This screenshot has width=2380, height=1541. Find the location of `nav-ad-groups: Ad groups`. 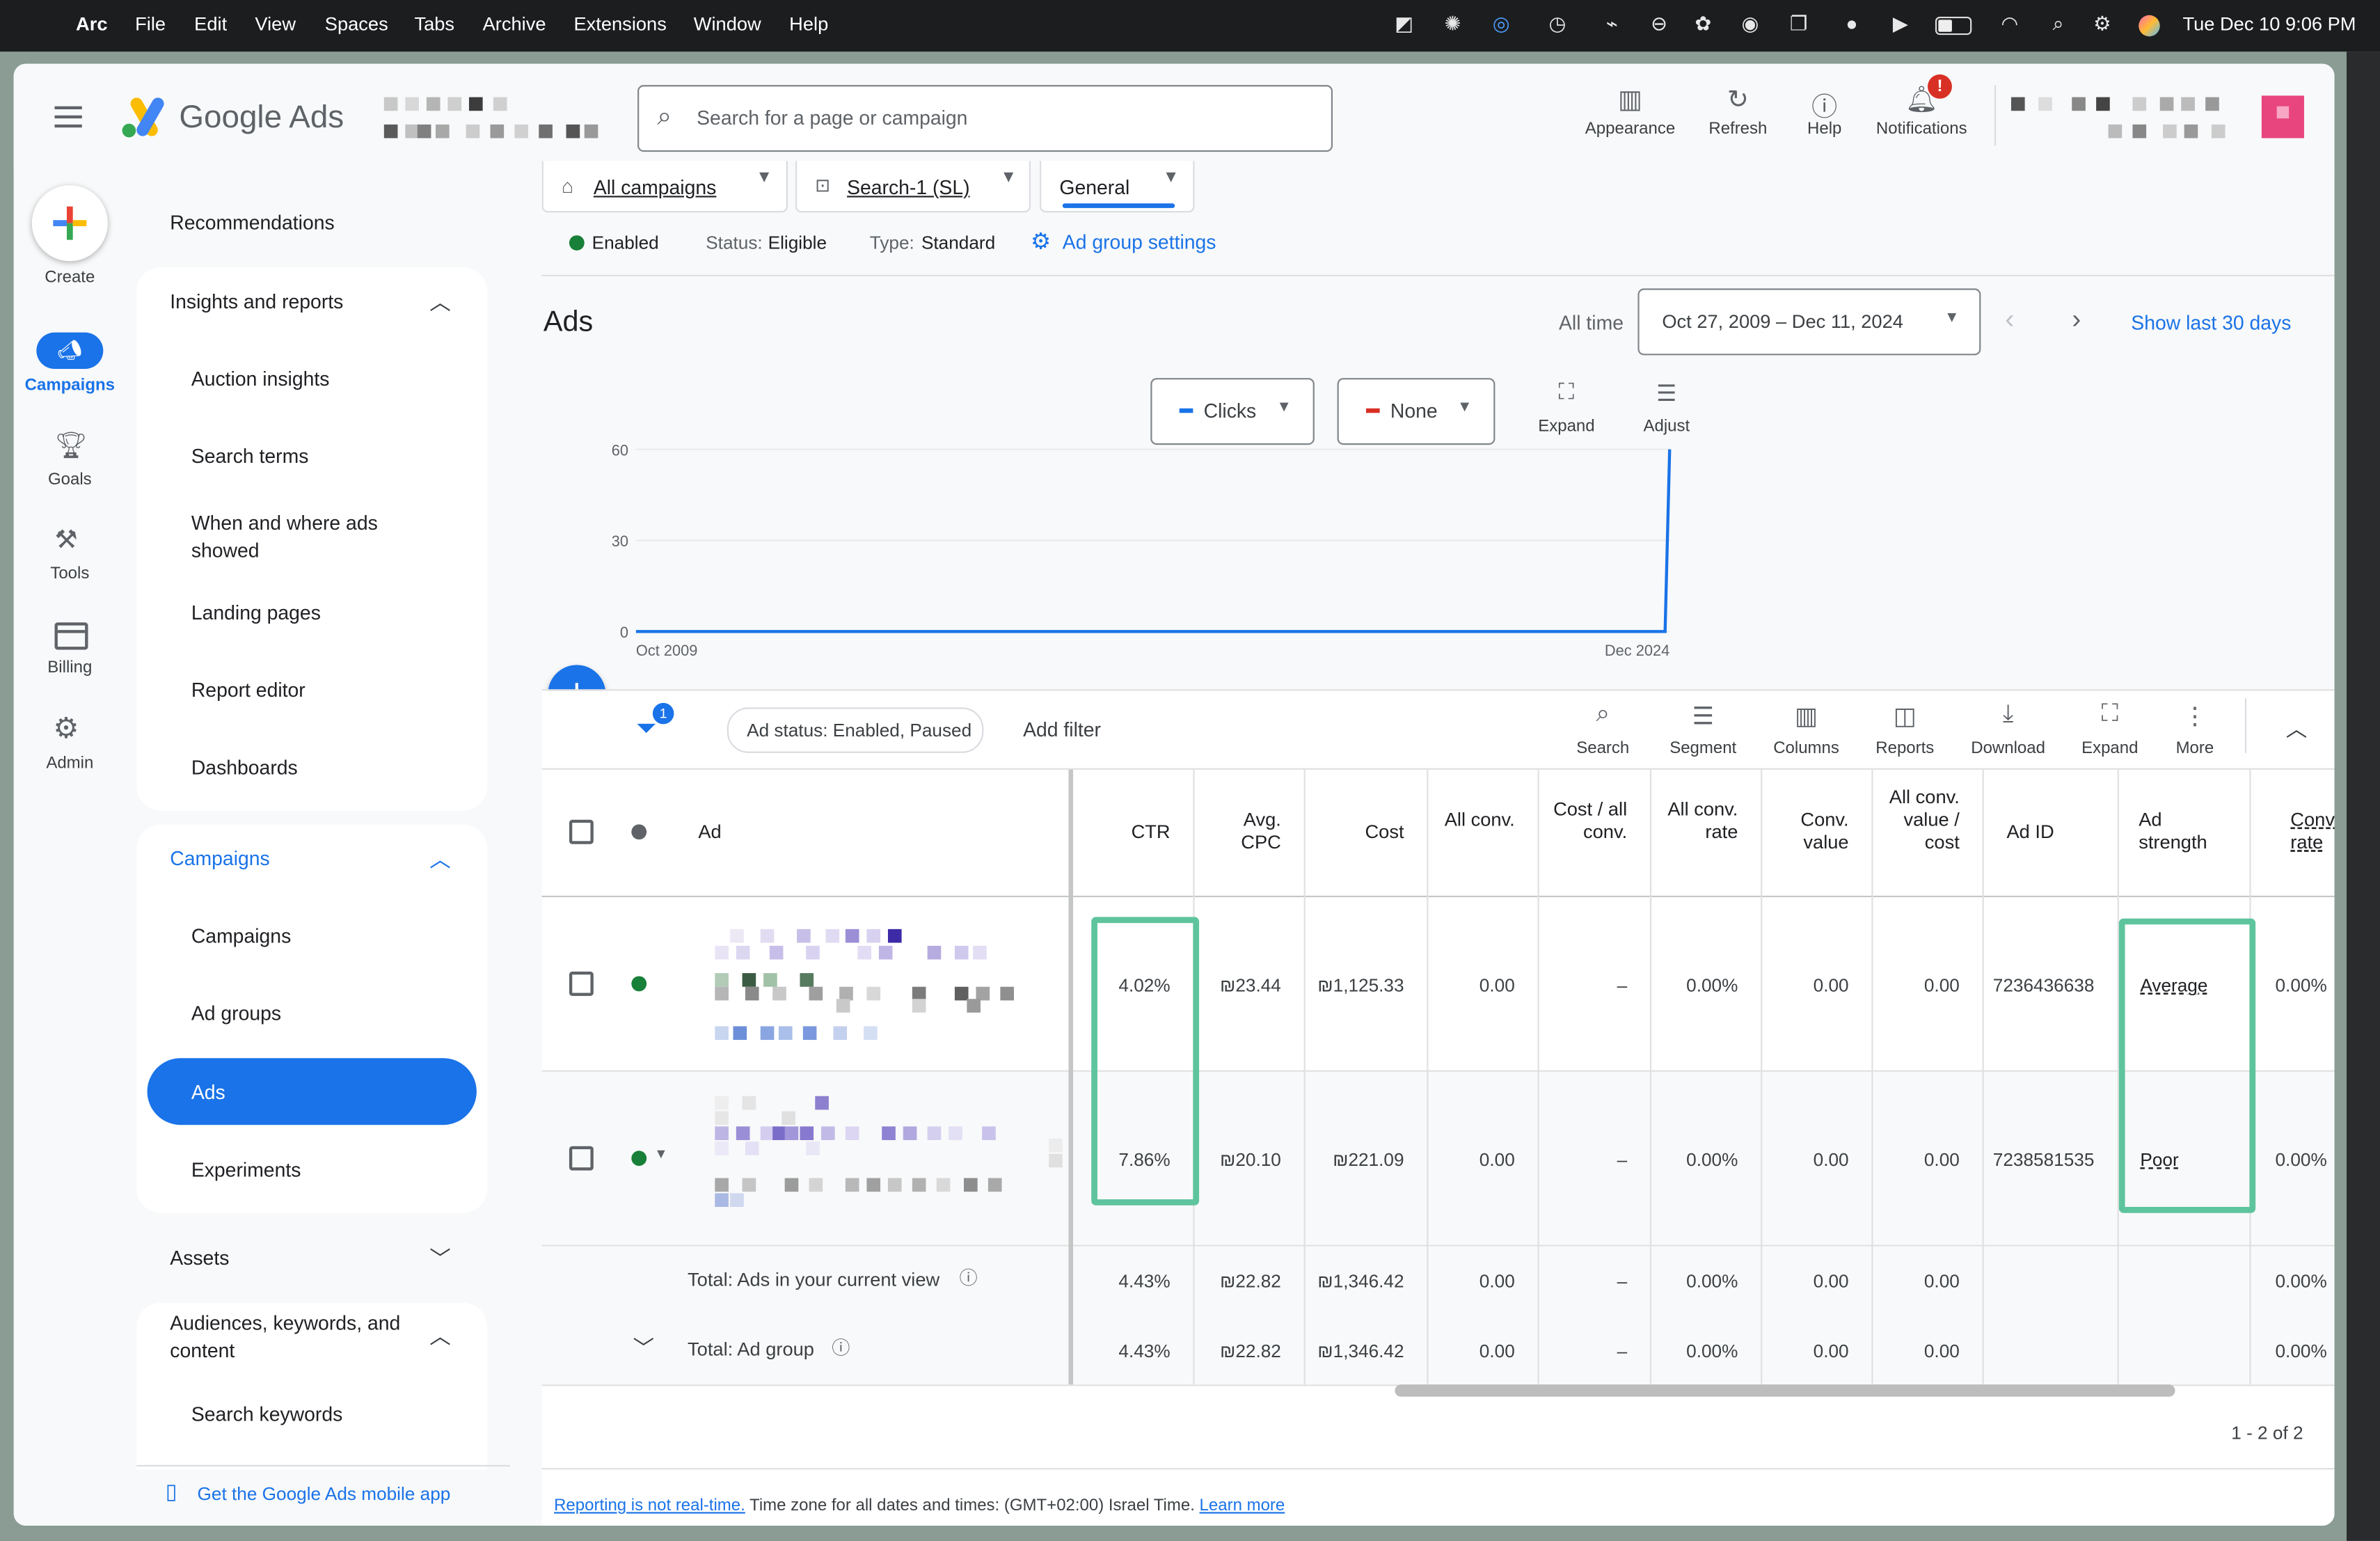

nav-ad-groups: Ad groups is located at coordinates (236, 1013).